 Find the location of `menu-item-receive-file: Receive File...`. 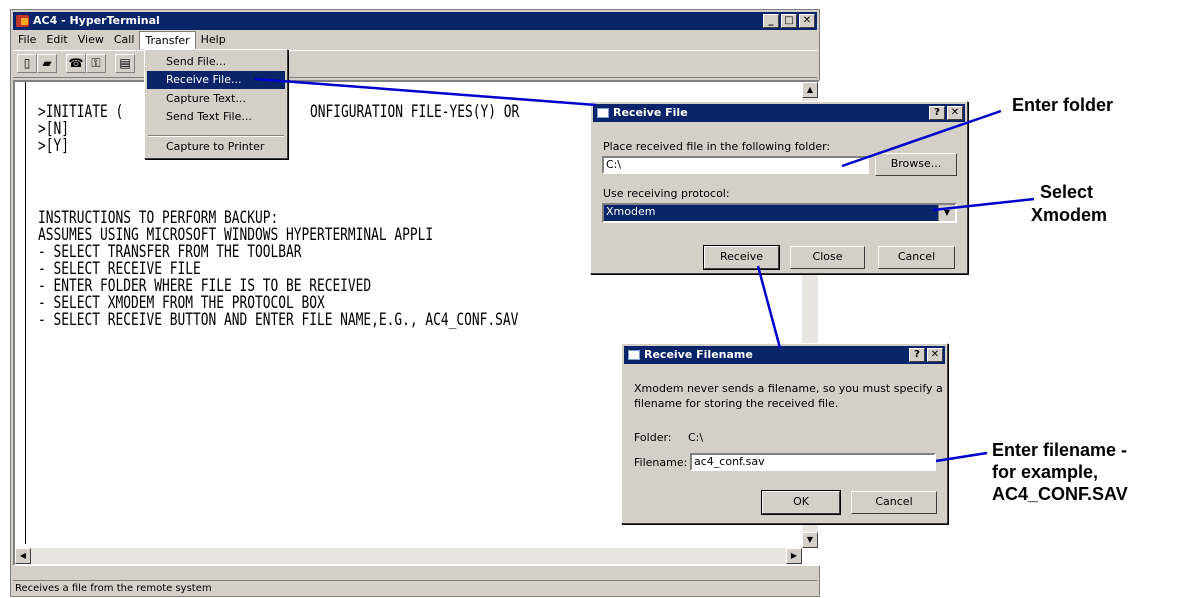

menu-item-receive-file: Receive File... is located at coordinates (216, 80).